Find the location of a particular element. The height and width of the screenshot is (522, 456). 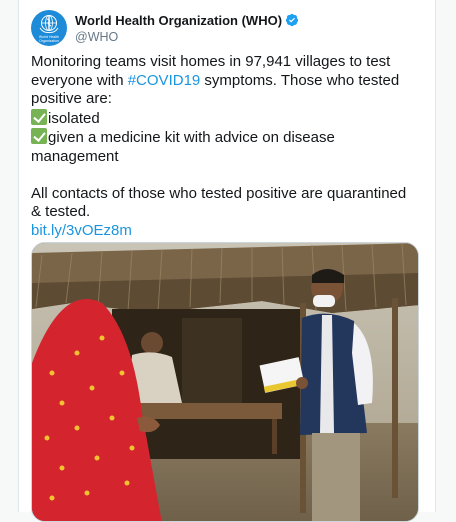

tweet-line: & tested. is located at coordinates (61, 211).